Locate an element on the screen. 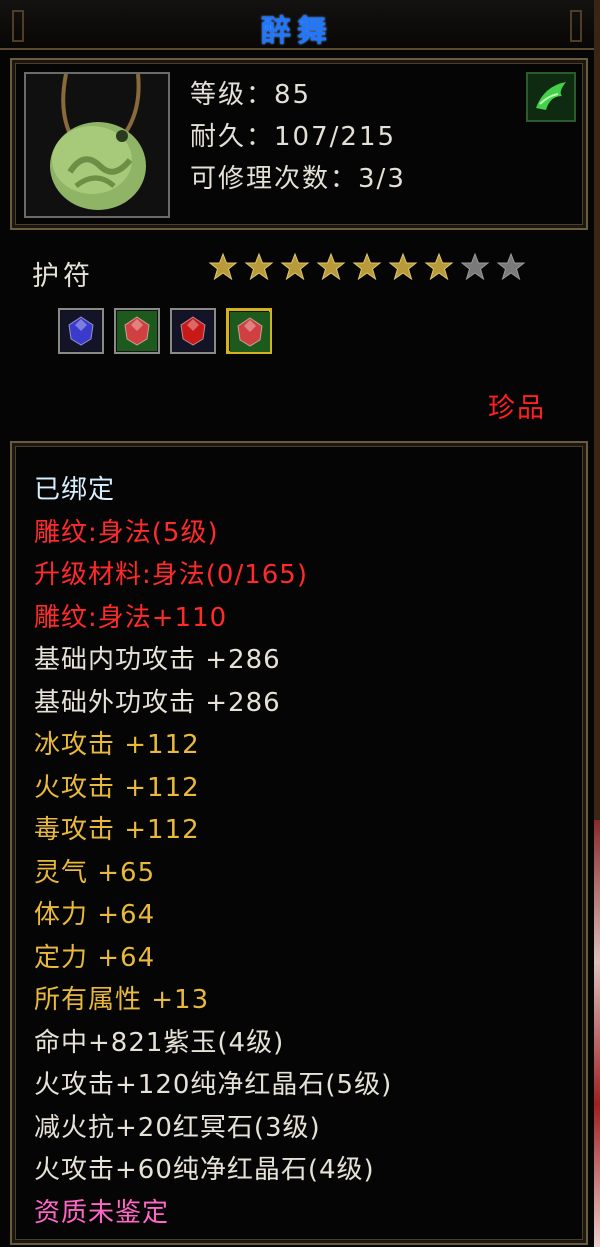 The image size is (600, 1247). item-stats: 等级： 85 耐久： 107/215 可修理次数： 3/3 is located at coordinates (298, 137).